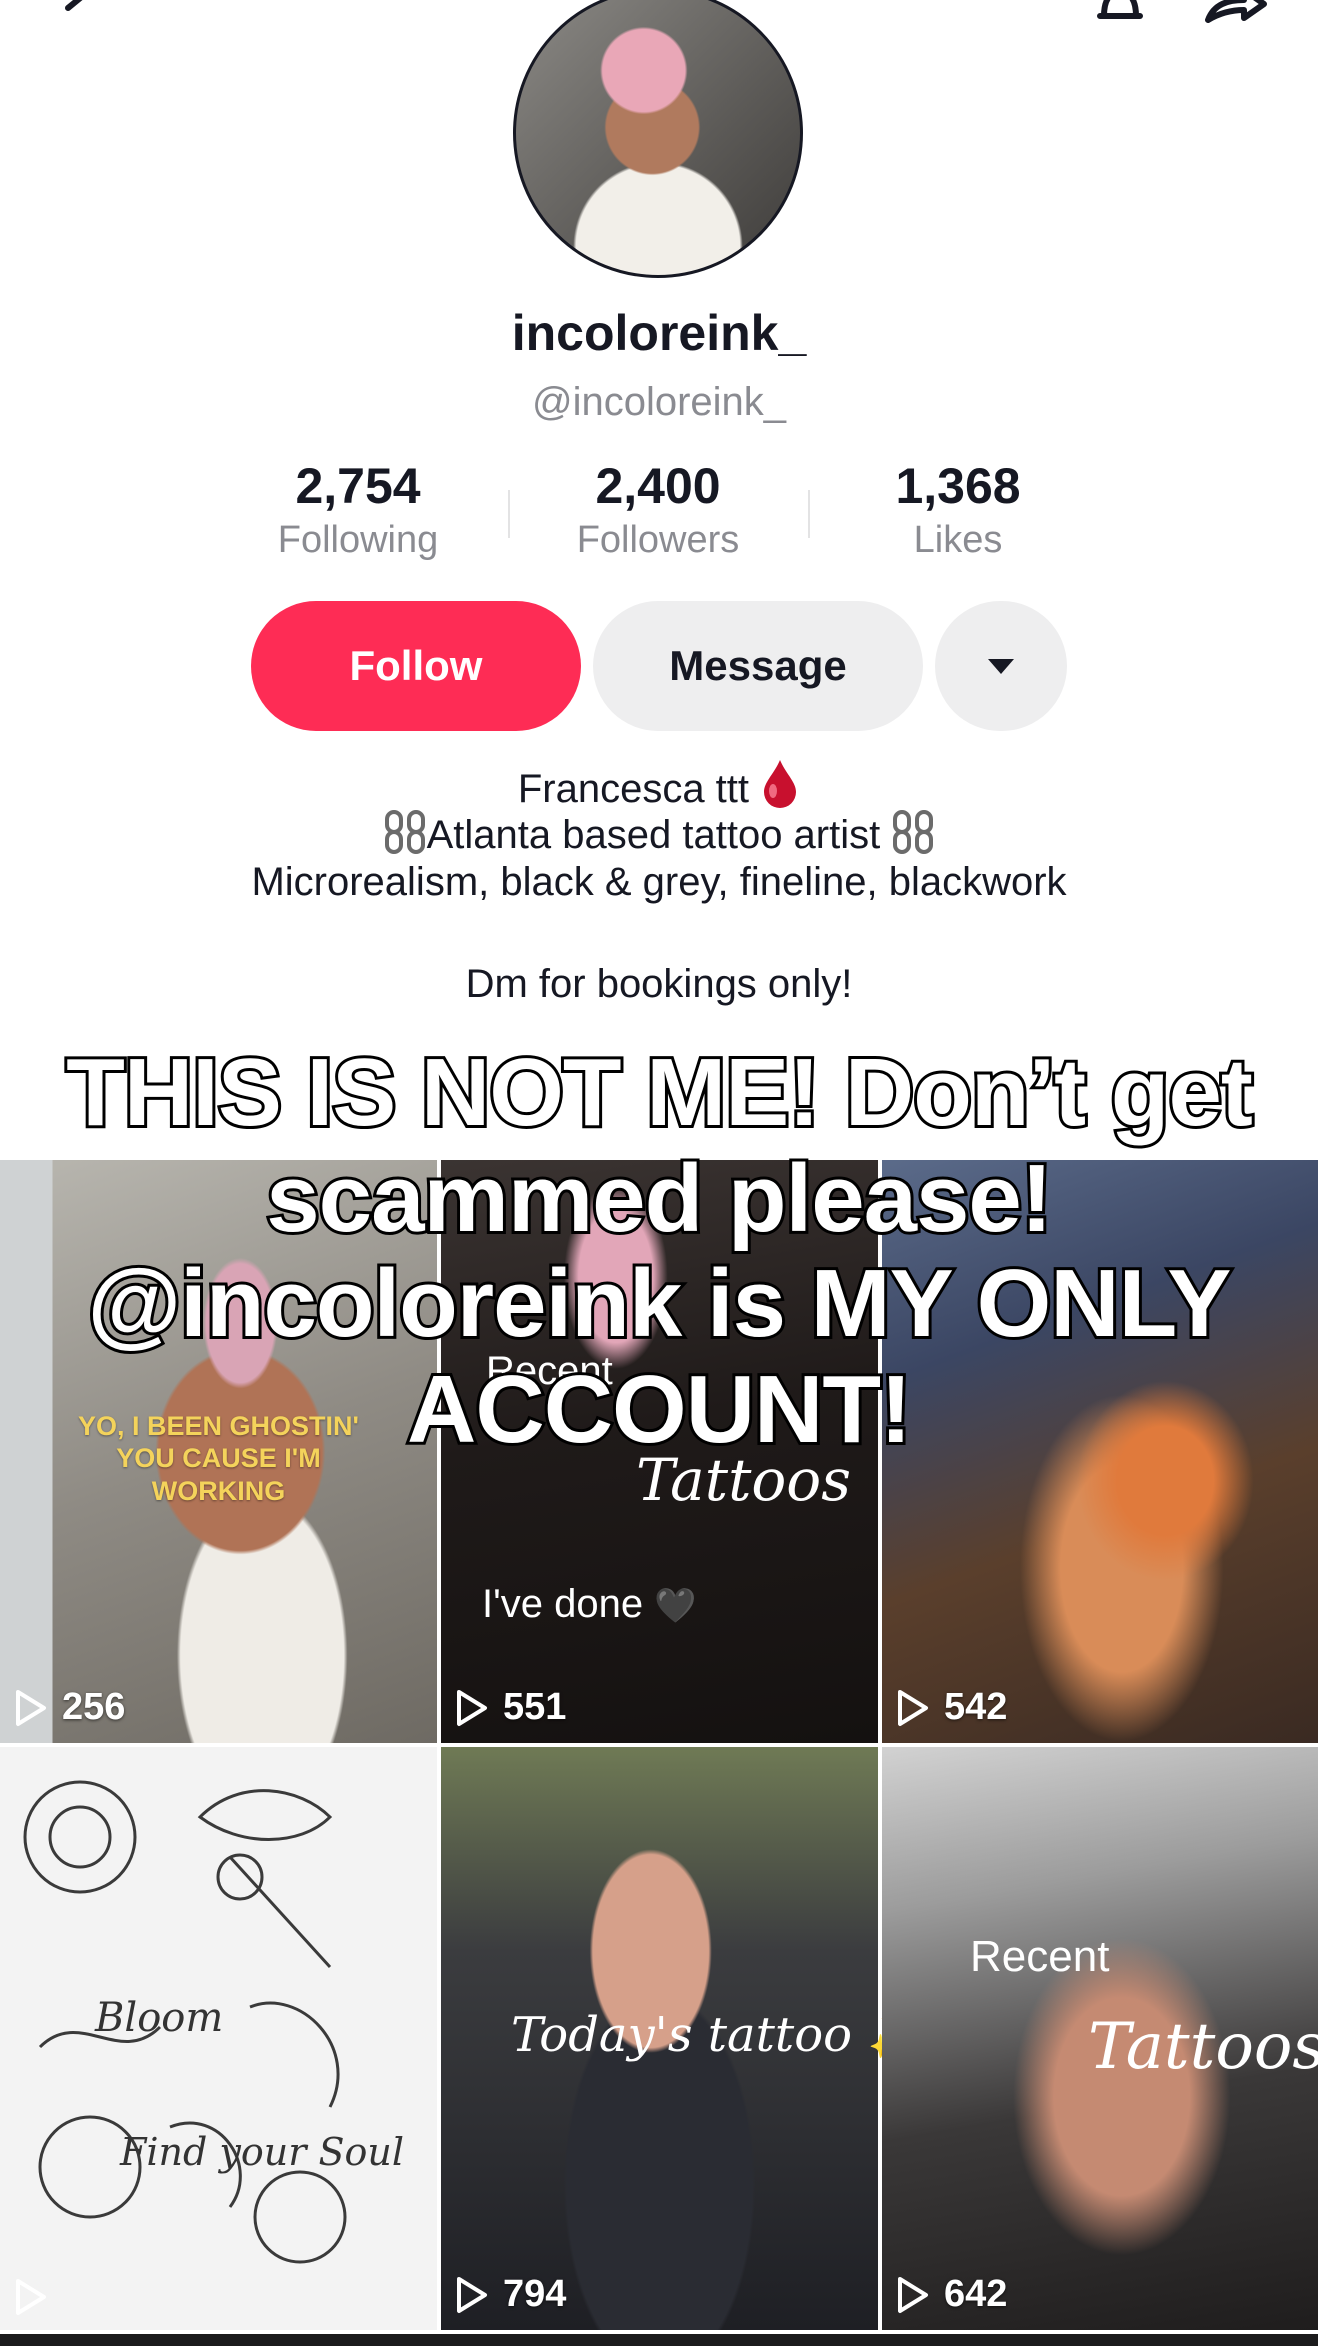 Image resolution: width=1318 pixels, height=2346 pixels. I want to click on video-overlay-bloom: Bloom, so click(159, 2018).